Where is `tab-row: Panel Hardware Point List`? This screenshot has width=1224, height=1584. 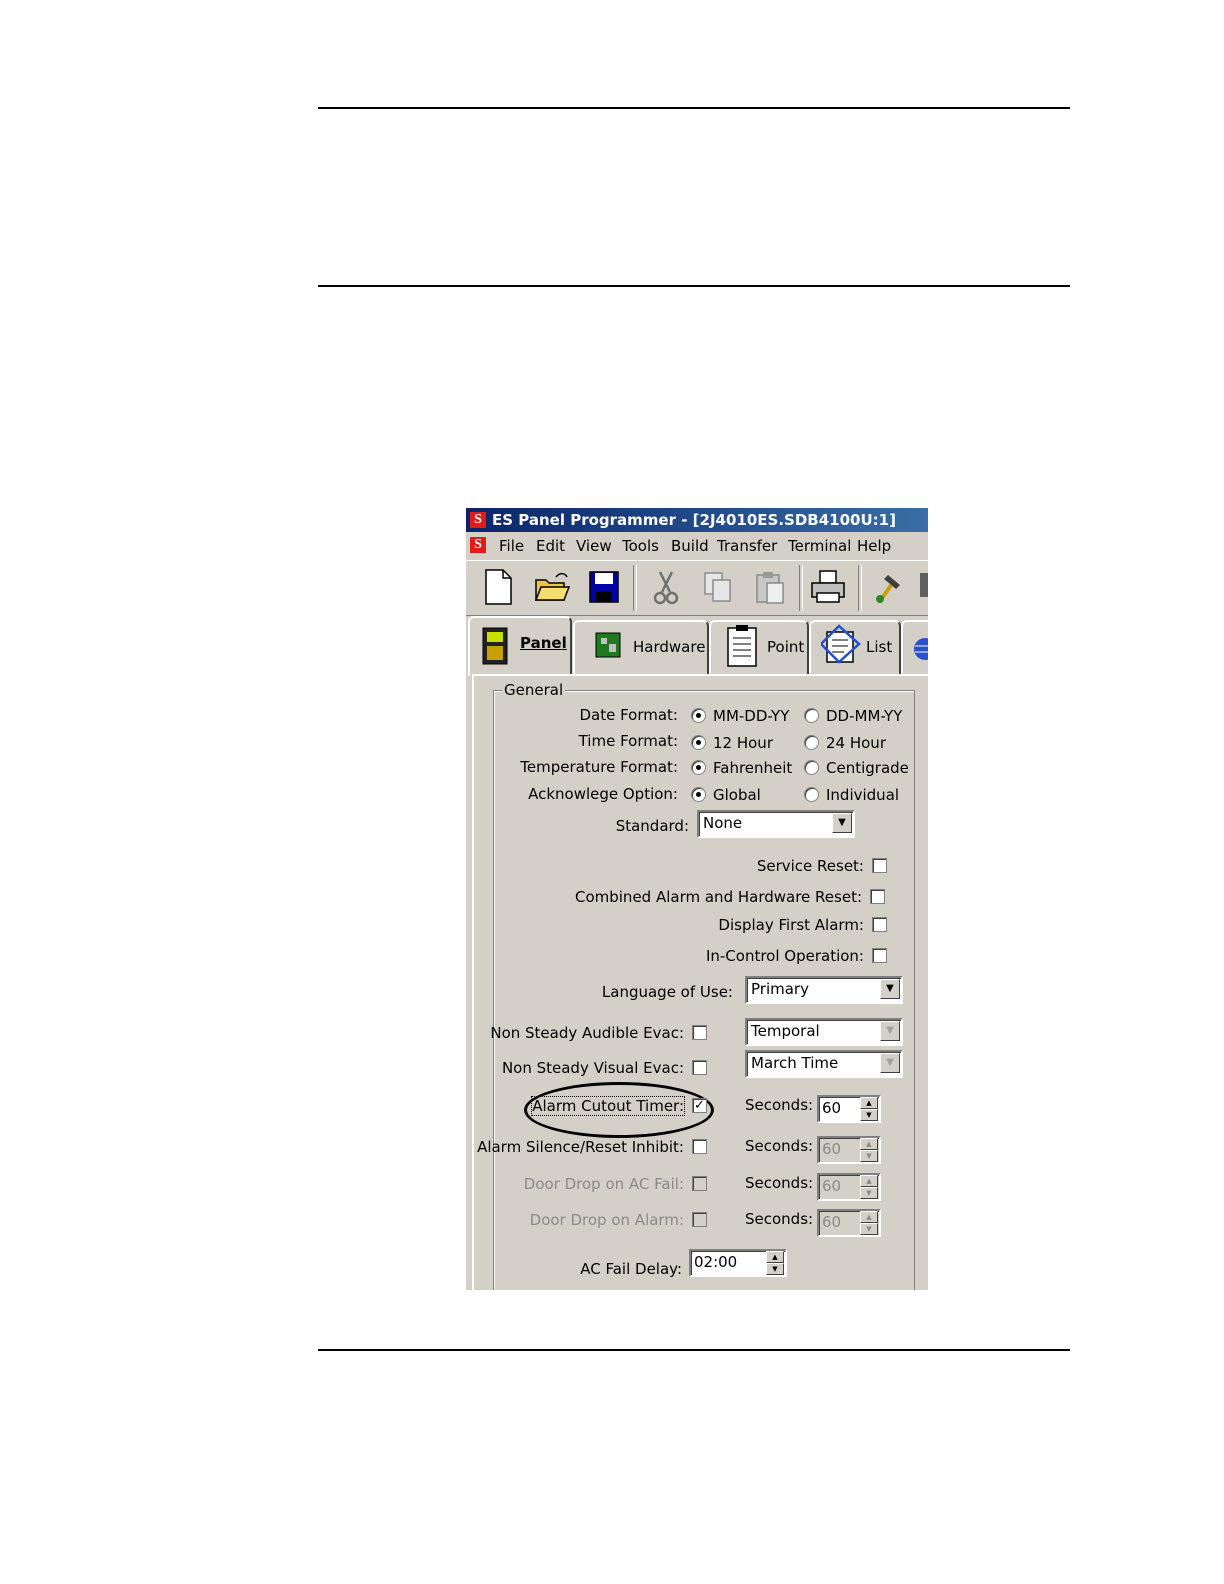 tab-row: Panel Hardware Point List is located at coordinates (697, 646).